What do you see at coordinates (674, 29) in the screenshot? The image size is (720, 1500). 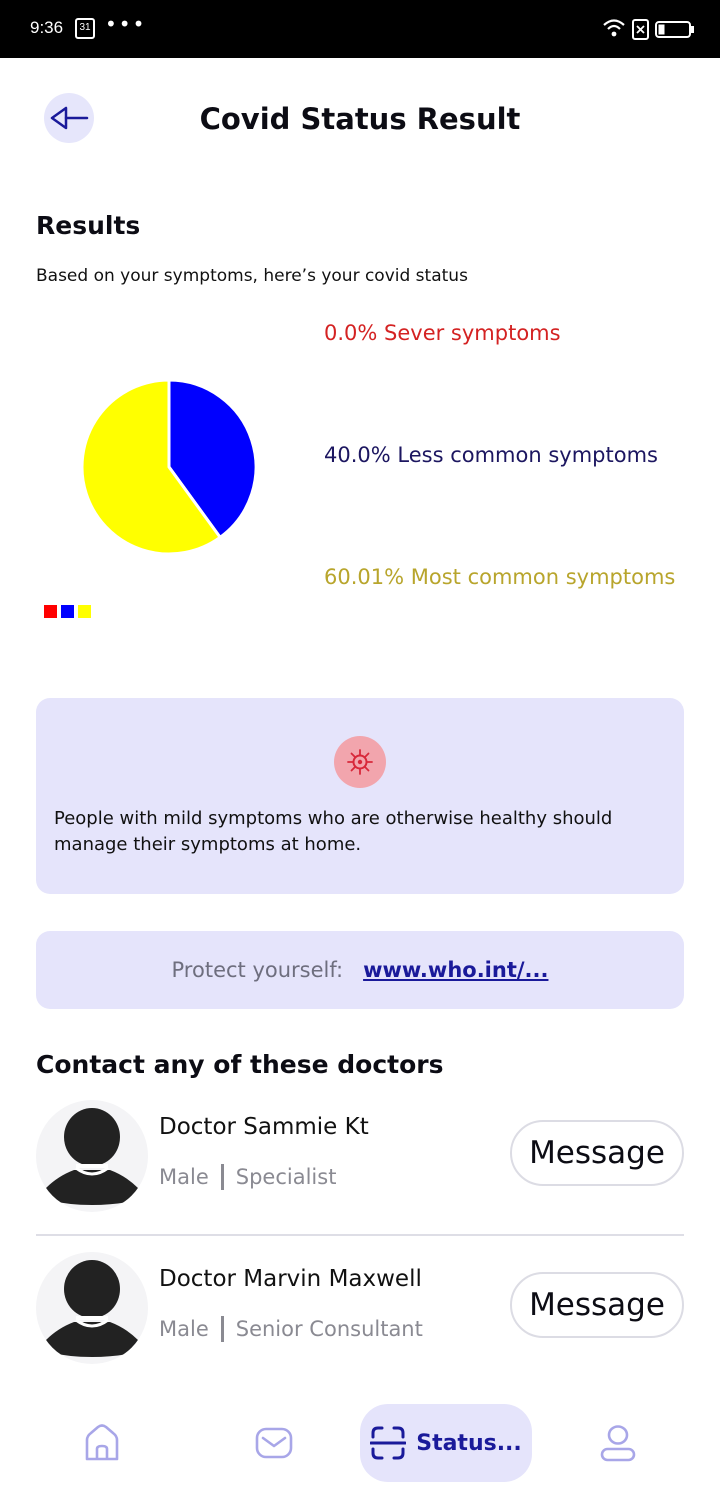 I see `battery-icon` at bounding box center [674, 29].